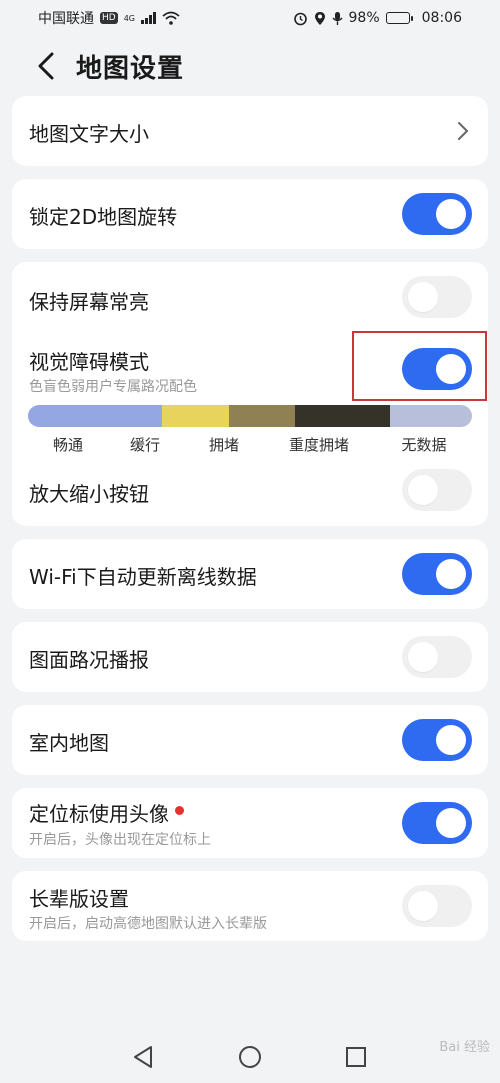 The width and height of the screenshot is (500, 1083). What do you see at coordinates (66, 19) in the screenshot?
I see `carrier-name: 中国联通` at bounding box center [66, 19].